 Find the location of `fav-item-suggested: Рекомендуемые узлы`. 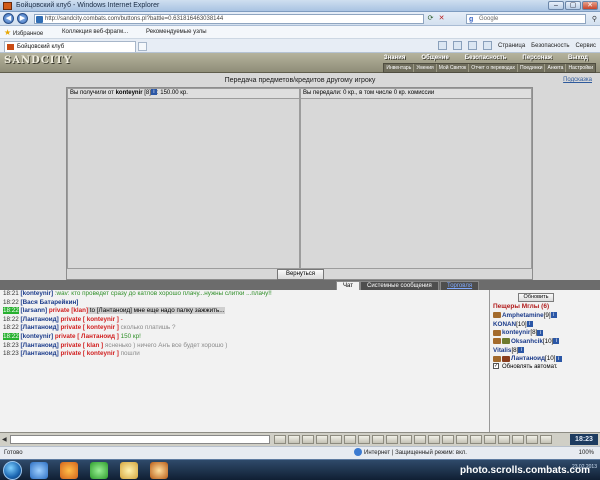

fav-item-suggested: Рекомендуемые узлы is located at coordinates (176, 32).